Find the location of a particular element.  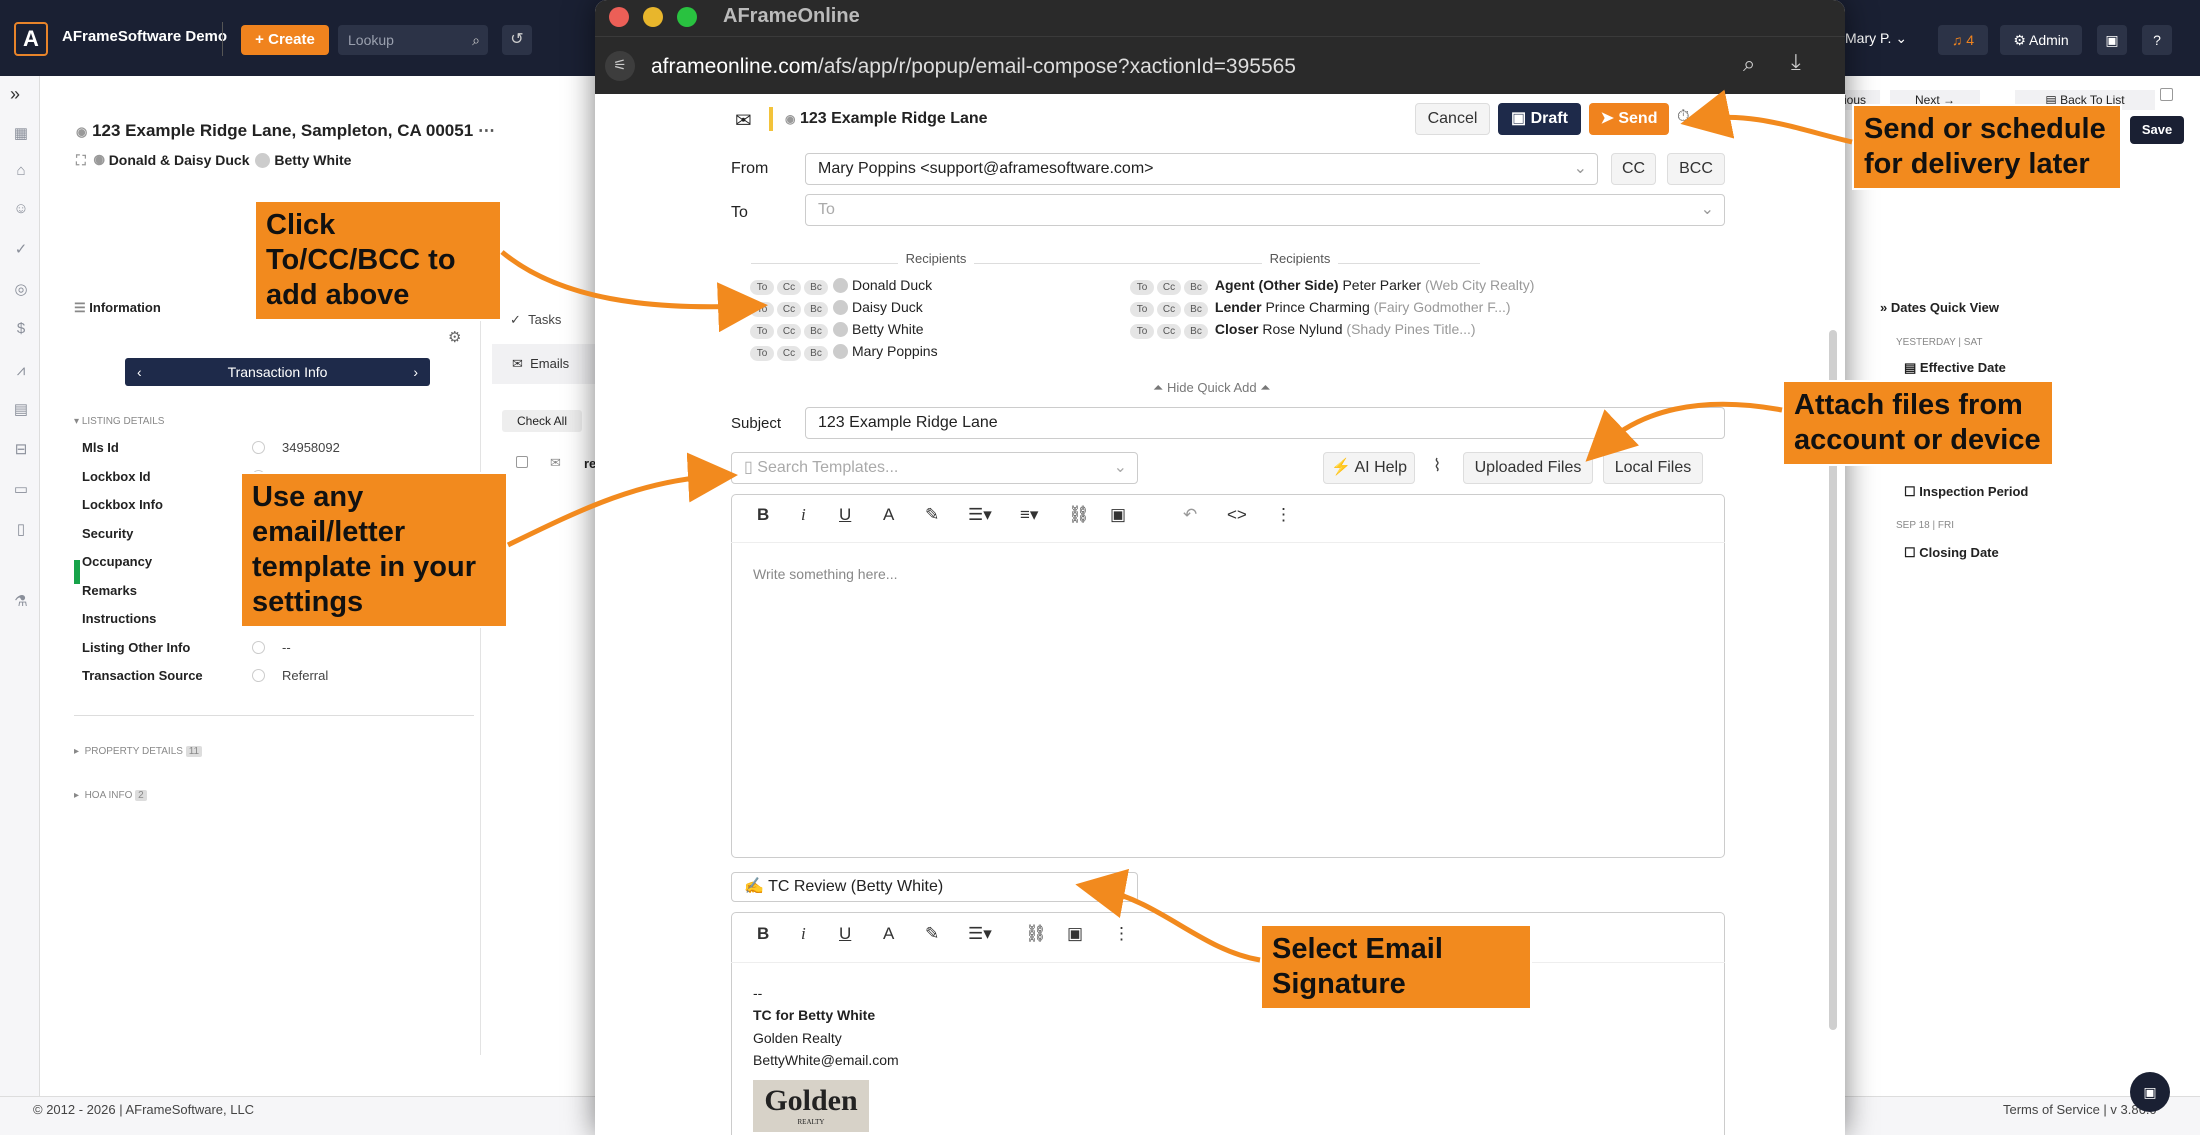

arrow-to-send is located at coordinates (1766, 117).